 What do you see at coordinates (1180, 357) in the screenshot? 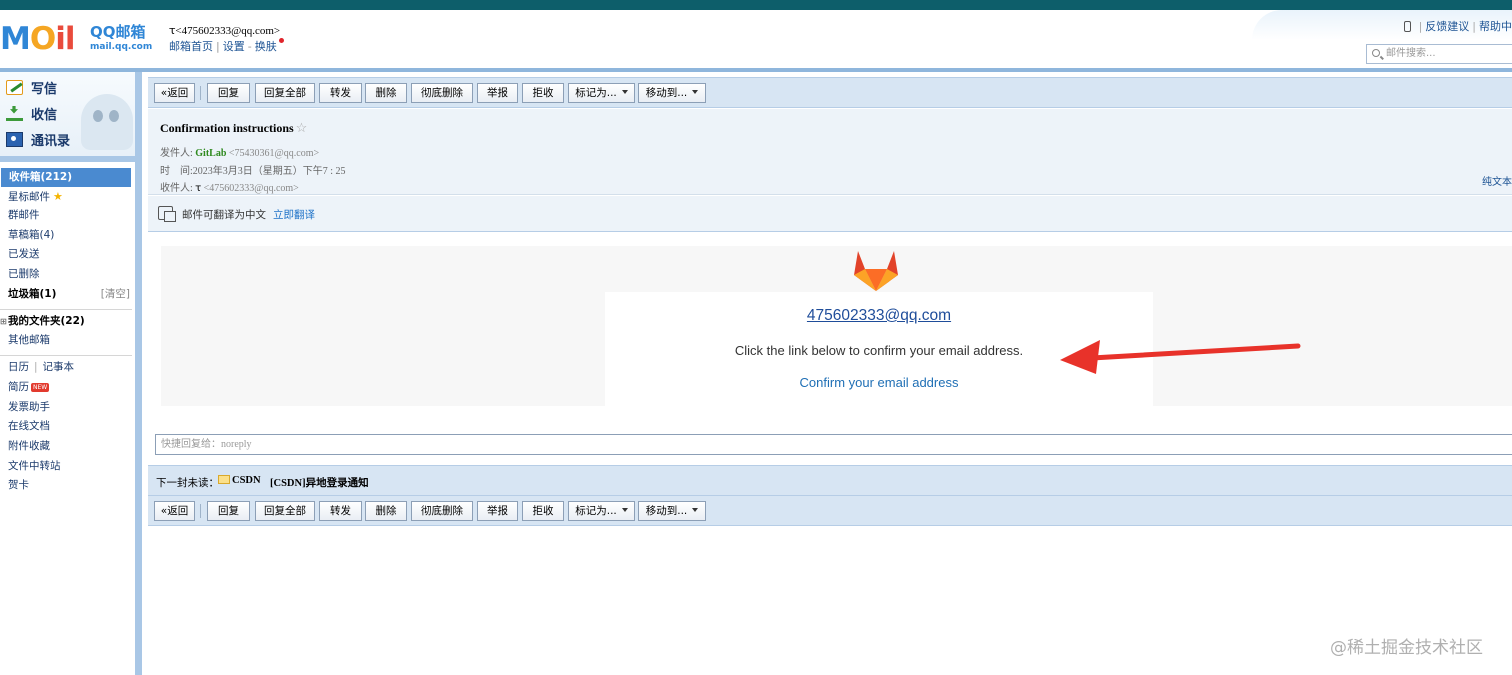
I see `annotation-arrow-icon` at bounding box center [1180, 357].